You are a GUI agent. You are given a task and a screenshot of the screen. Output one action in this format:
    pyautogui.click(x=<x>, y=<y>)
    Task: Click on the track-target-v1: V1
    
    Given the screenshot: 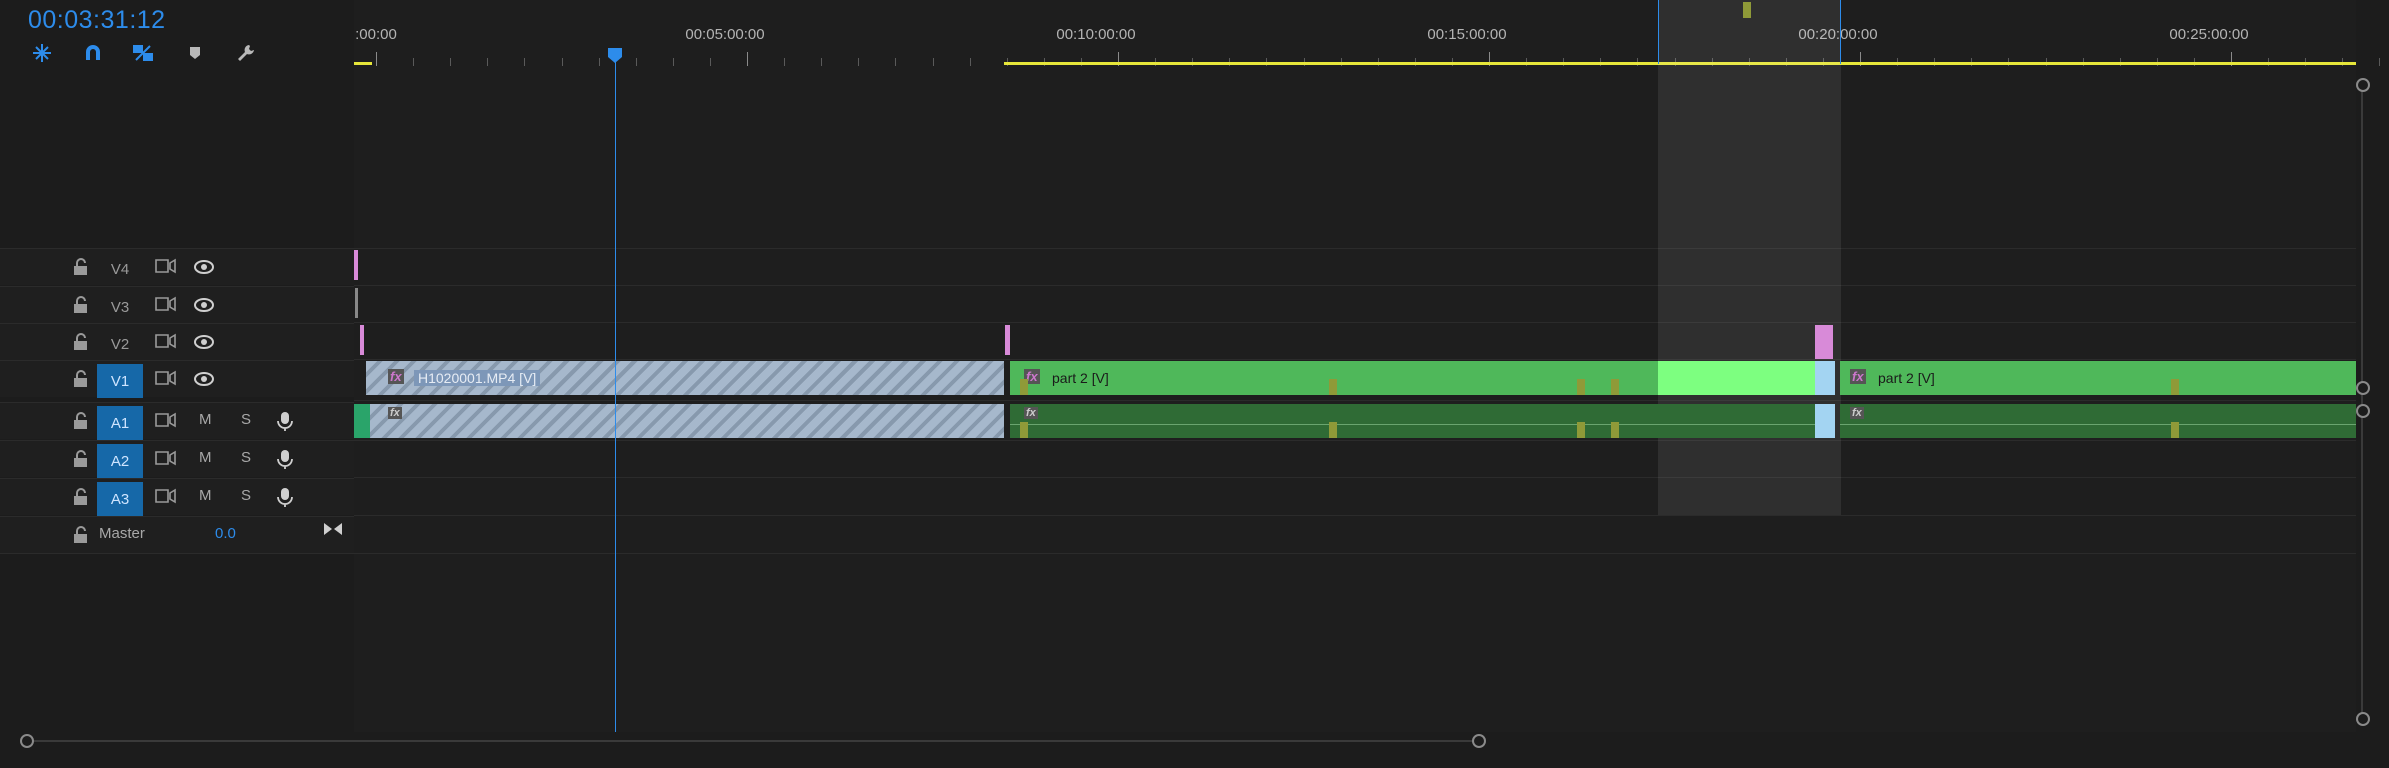 What is the action you would take?
    pyautogui.click(x=120, y=381)
    